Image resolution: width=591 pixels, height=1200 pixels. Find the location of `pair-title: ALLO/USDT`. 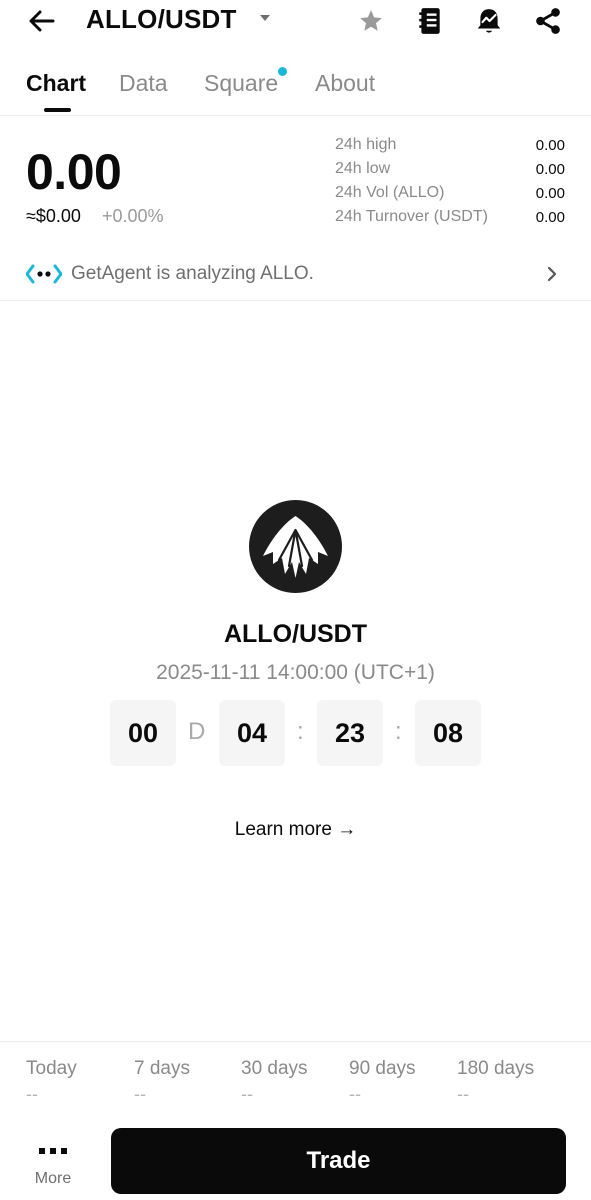

pair-title: ALLO/USDT is located at coordinates (161, 19).